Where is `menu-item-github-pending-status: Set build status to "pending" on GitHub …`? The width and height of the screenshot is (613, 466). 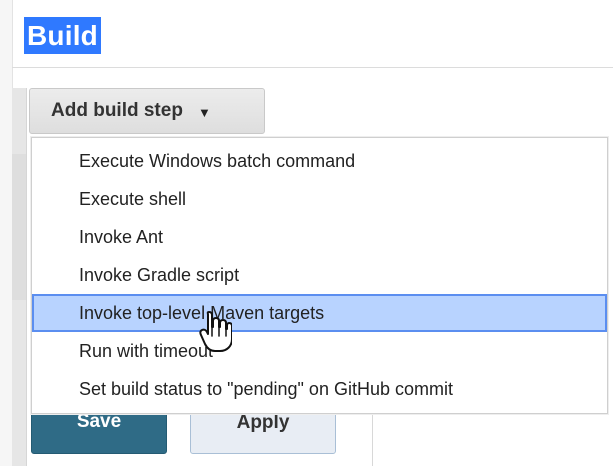 menu-item-github-pending-status: Set build status to "pending" on GitHub … is located at coordinates (319, 389).